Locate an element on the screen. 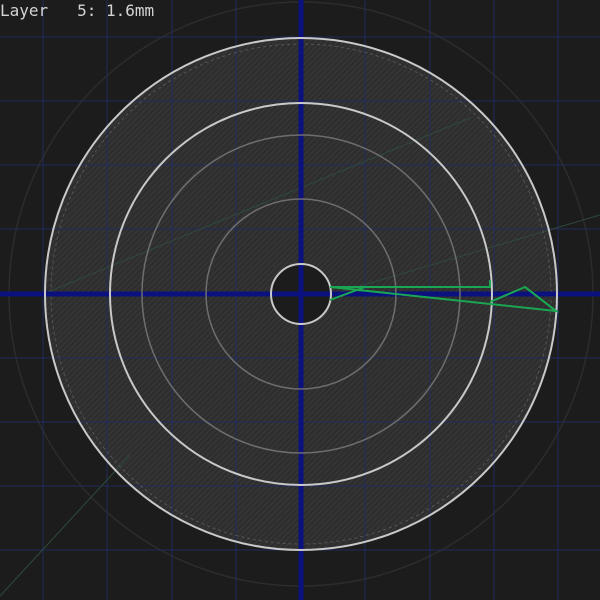 The width and height of the screenshot is (600, 600). layer-readout: Layer 5: 1.6mm is located at coordinates (77, 10).